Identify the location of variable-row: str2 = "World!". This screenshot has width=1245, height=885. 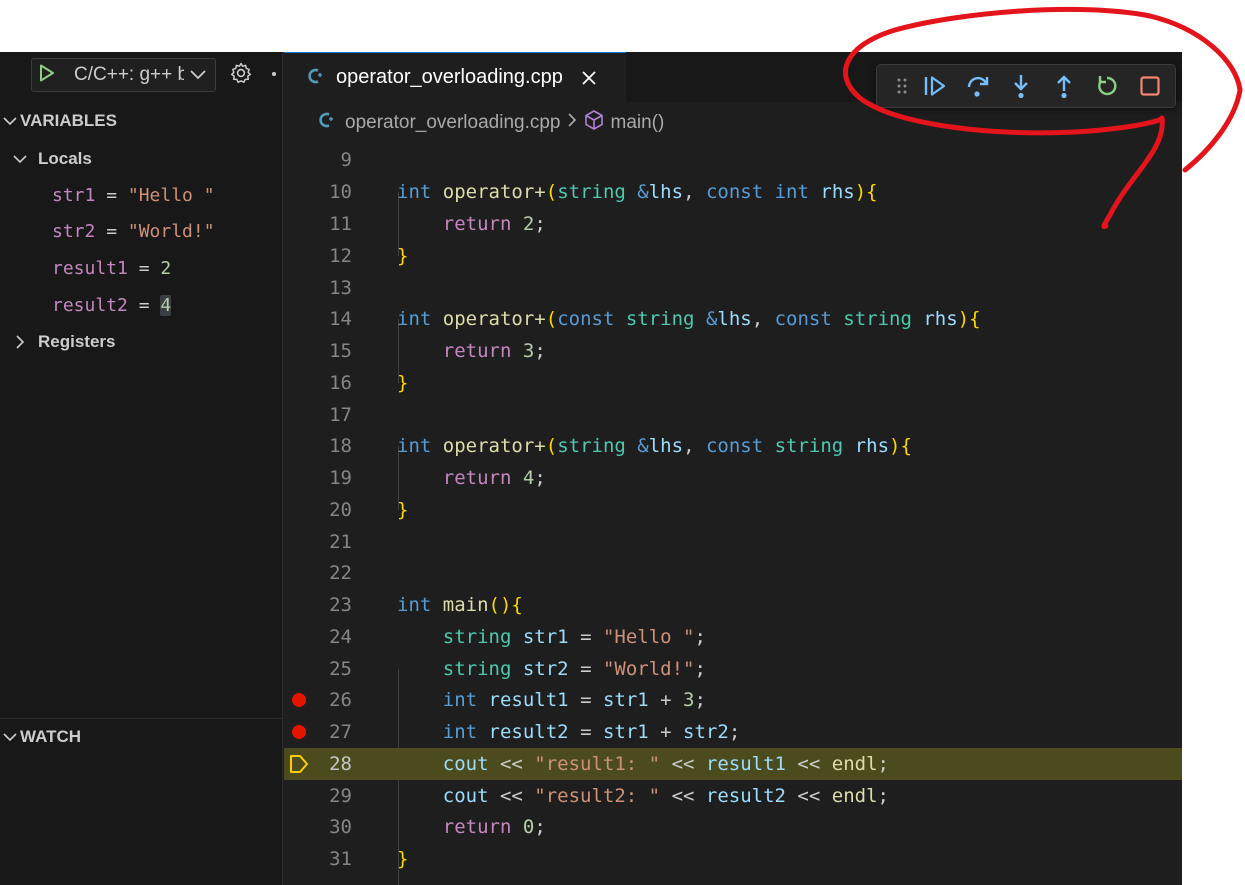
(133, 231).